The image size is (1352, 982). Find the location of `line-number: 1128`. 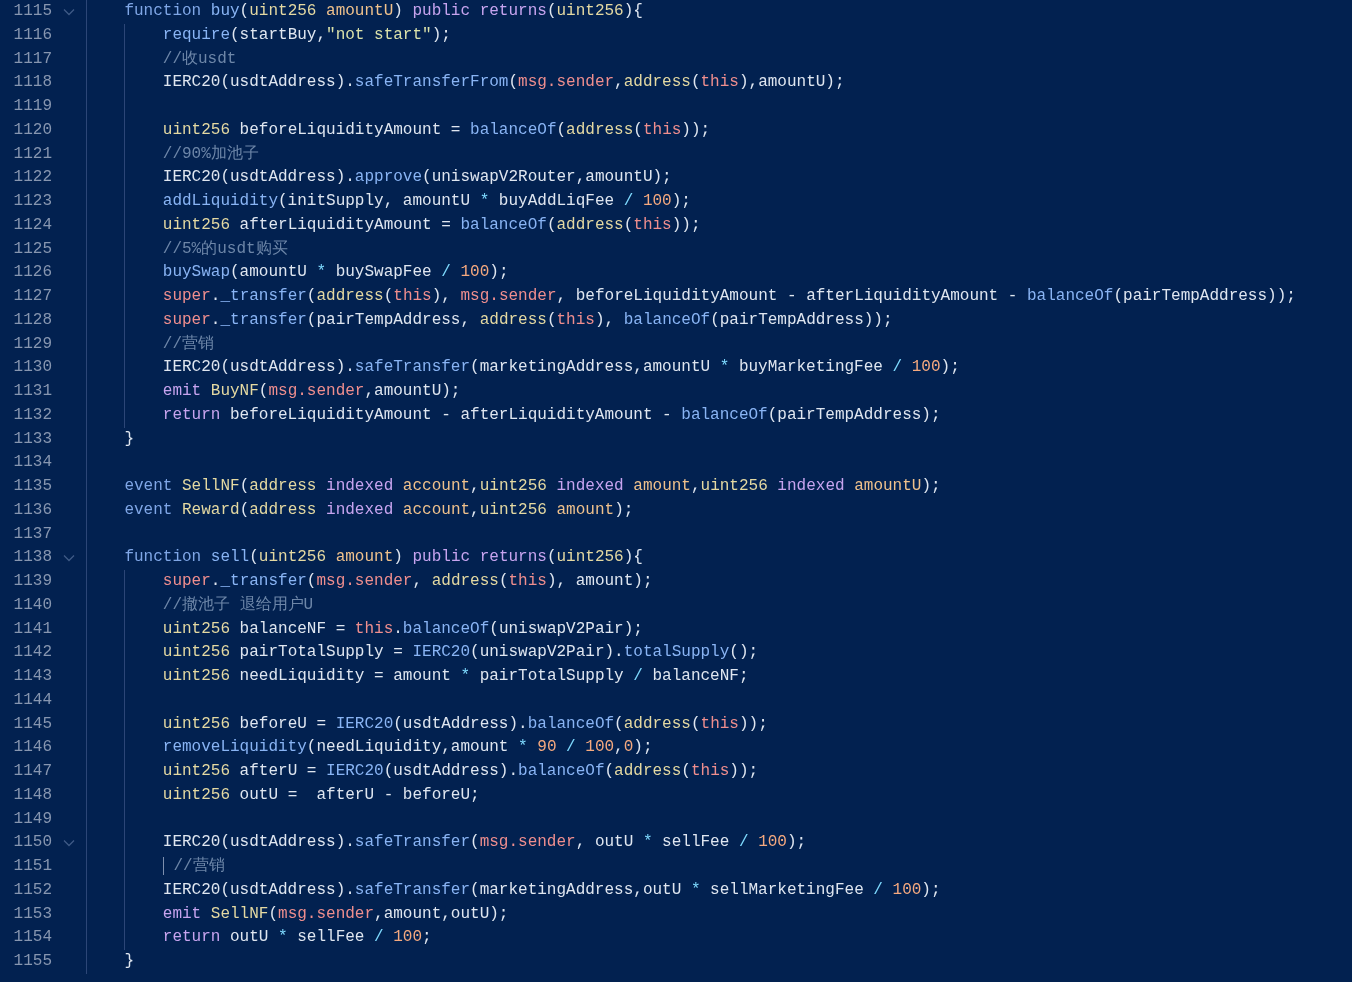

line-number: 1128 is located at coordinates (32, 320).